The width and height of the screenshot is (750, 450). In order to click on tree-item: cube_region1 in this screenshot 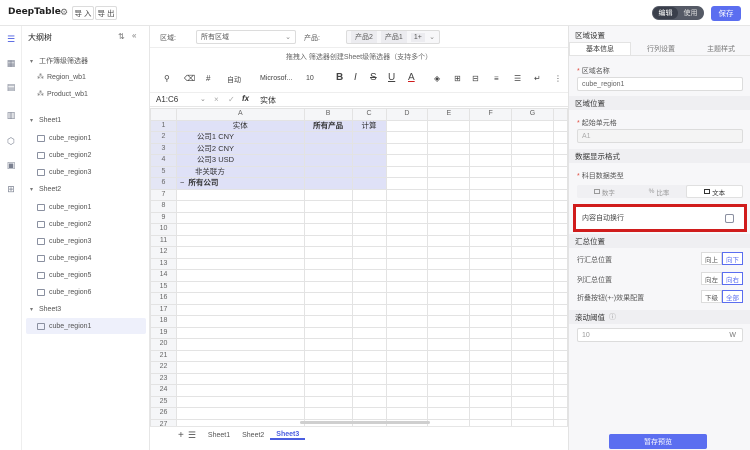, I will do `click(85, 207)`.